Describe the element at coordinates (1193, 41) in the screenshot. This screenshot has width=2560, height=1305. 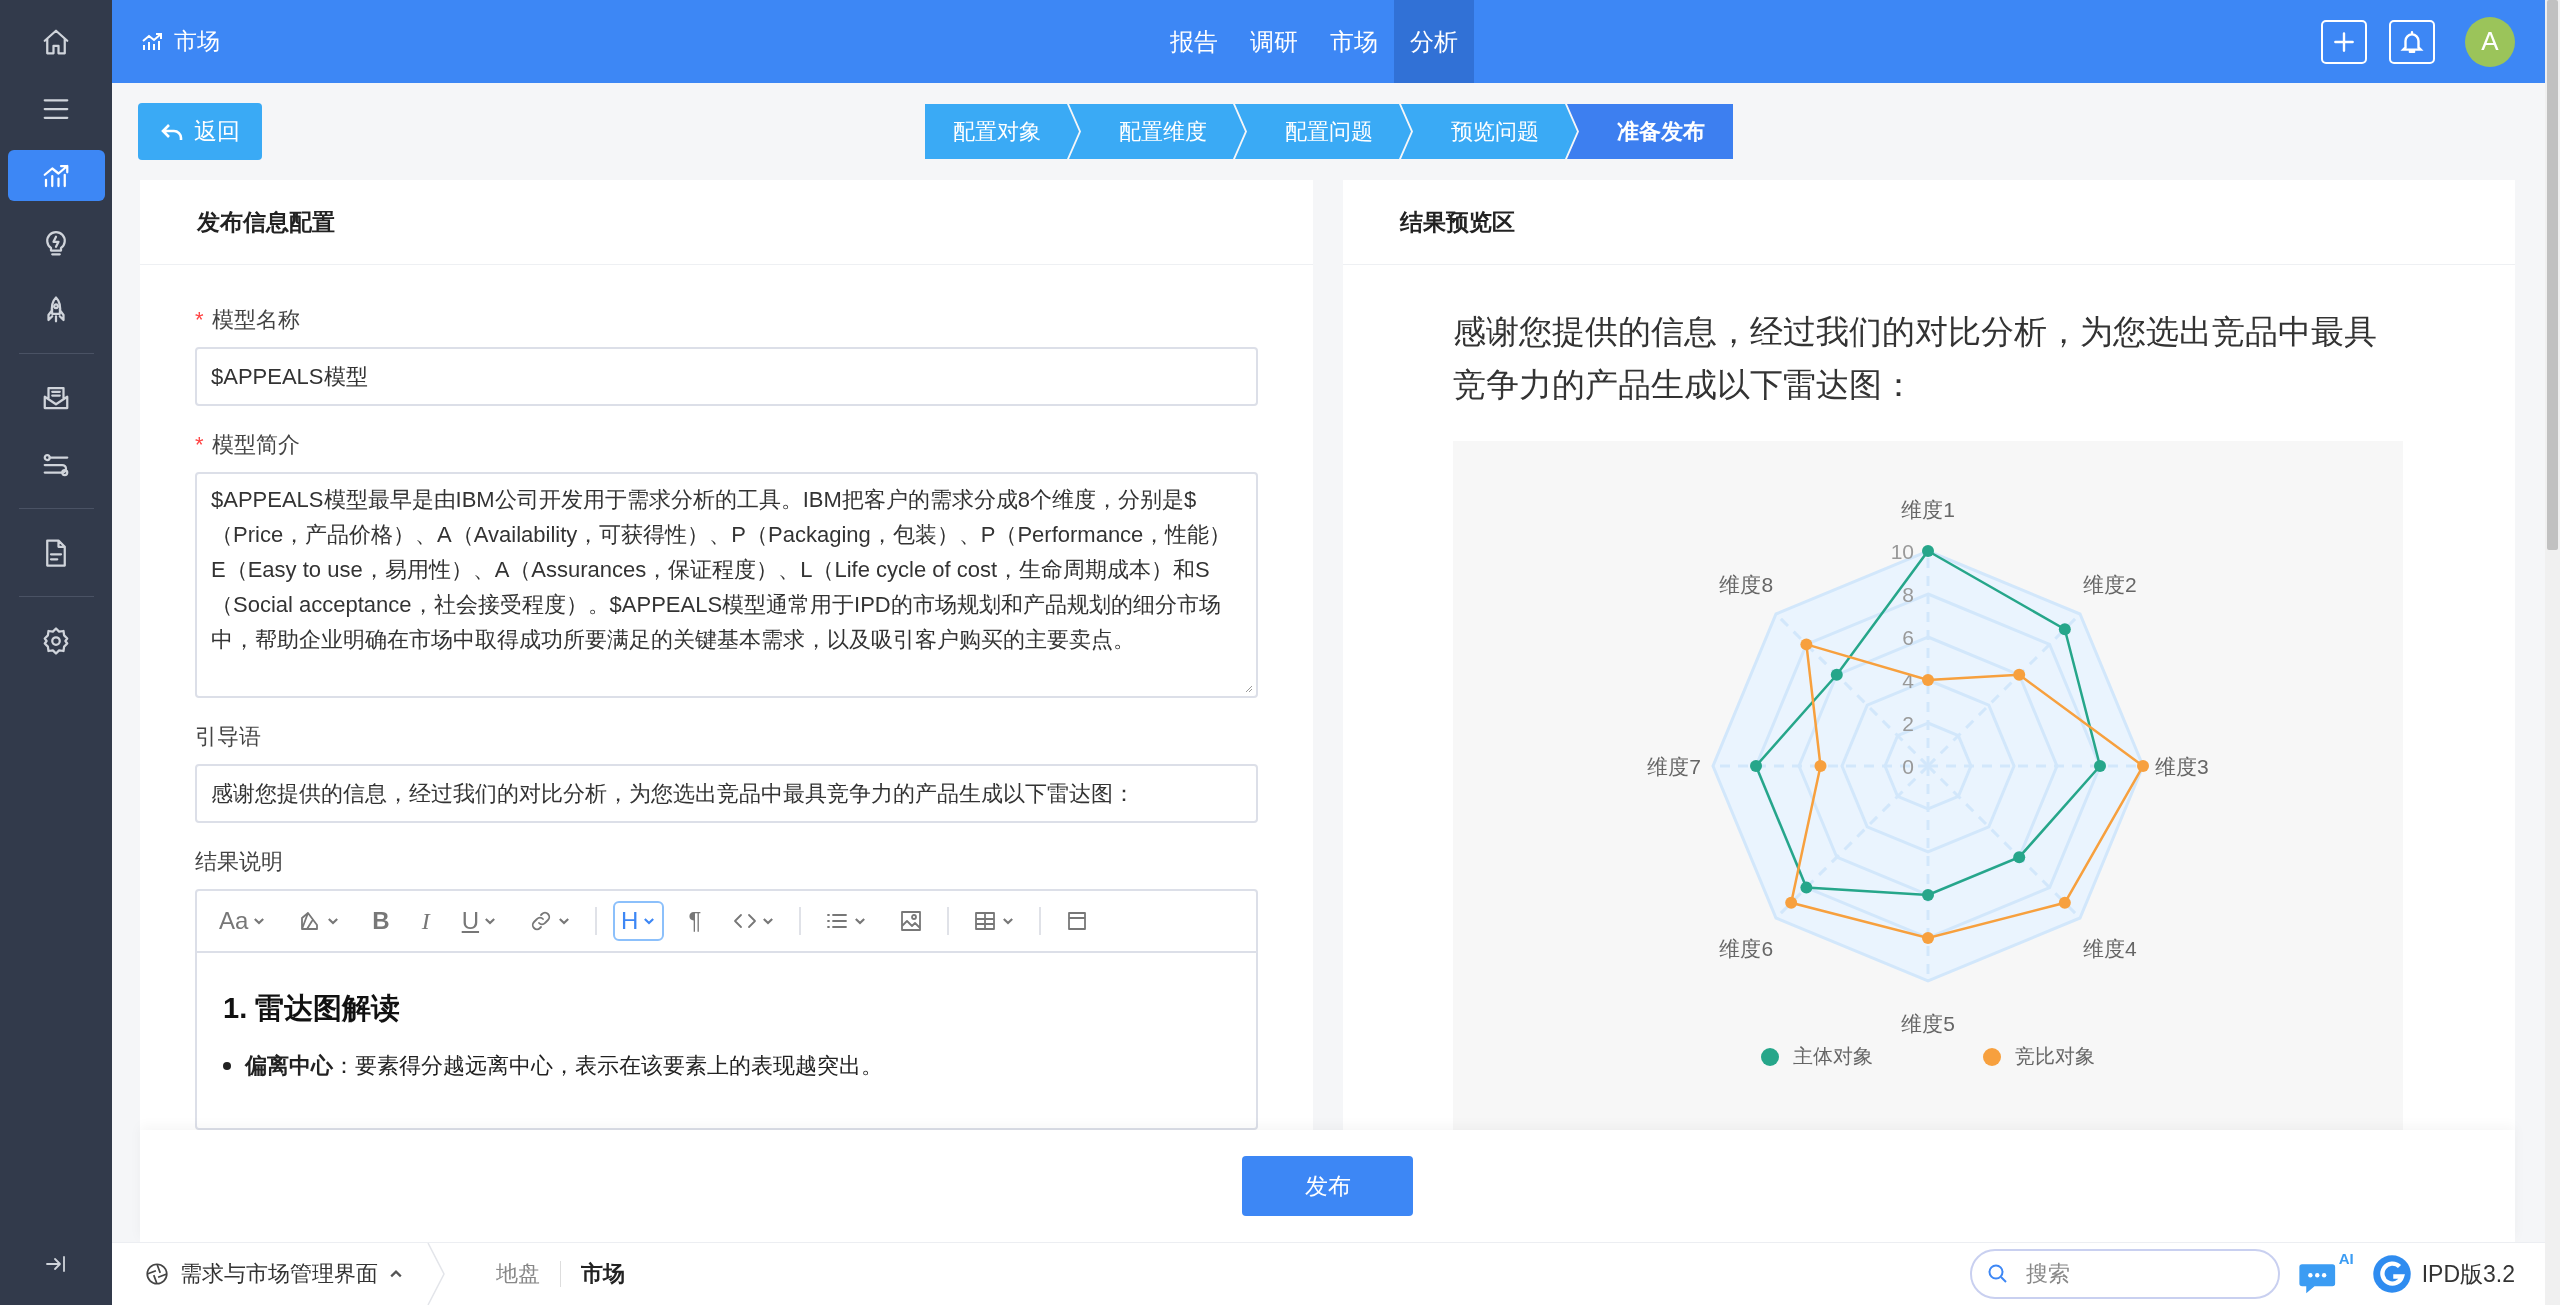
I see `nav-tab: 报告` at that location.